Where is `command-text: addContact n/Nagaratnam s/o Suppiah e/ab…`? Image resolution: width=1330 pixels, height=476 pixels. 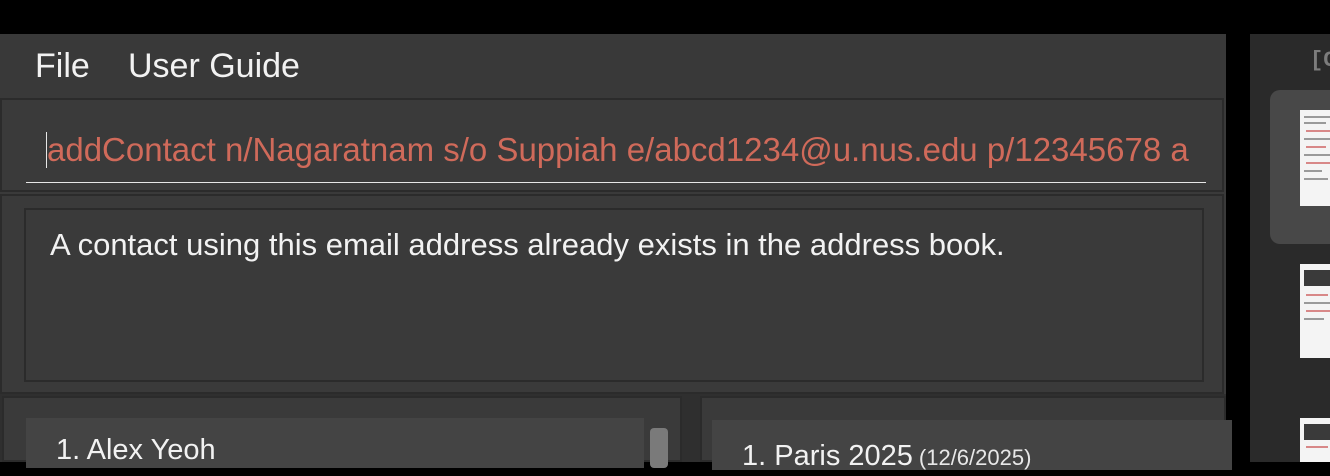
command-text: addContact n/Nagaratnam s/o Suppiah e/ab… is located at coordinates (618, 149).